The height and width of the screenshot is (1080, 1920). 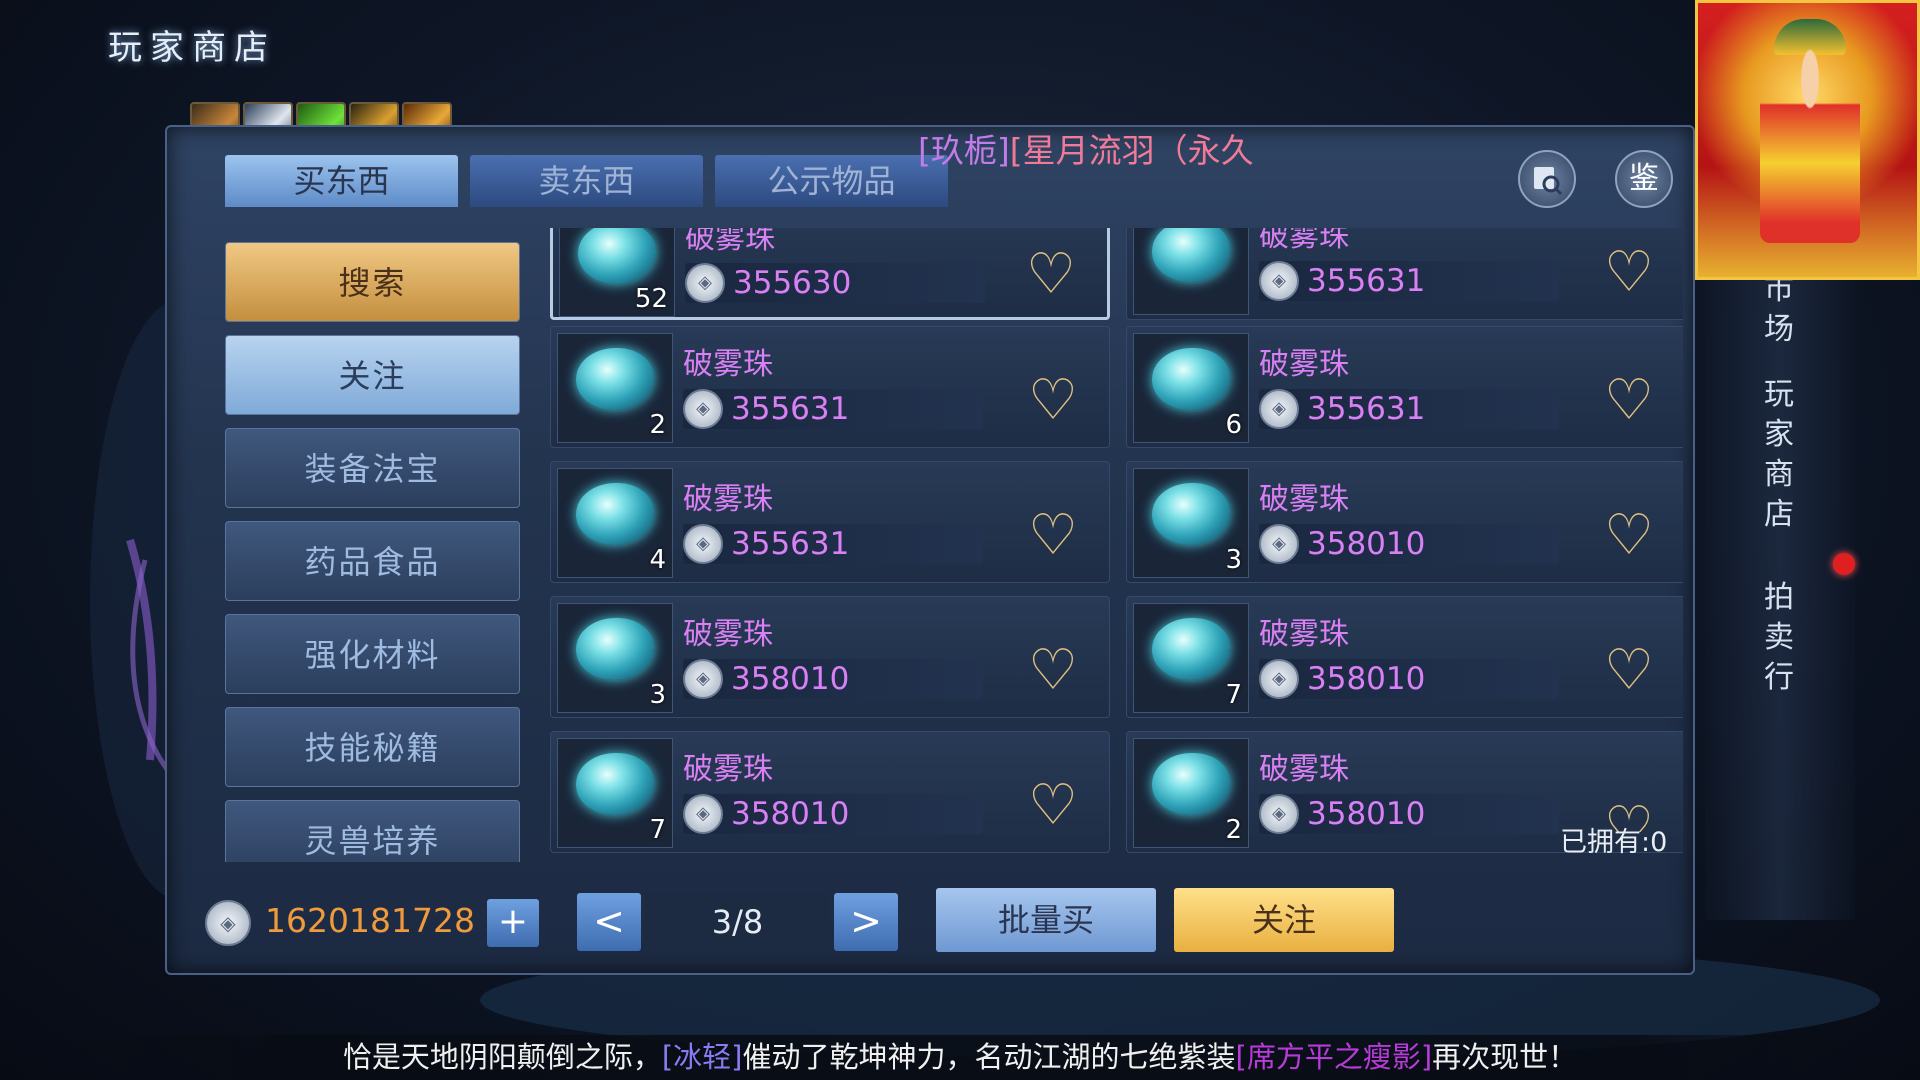 What do you see at coordinates (1810, 143) in the screenshot?
I see `wealth-god-icon` at bounding box center [1810, 143].